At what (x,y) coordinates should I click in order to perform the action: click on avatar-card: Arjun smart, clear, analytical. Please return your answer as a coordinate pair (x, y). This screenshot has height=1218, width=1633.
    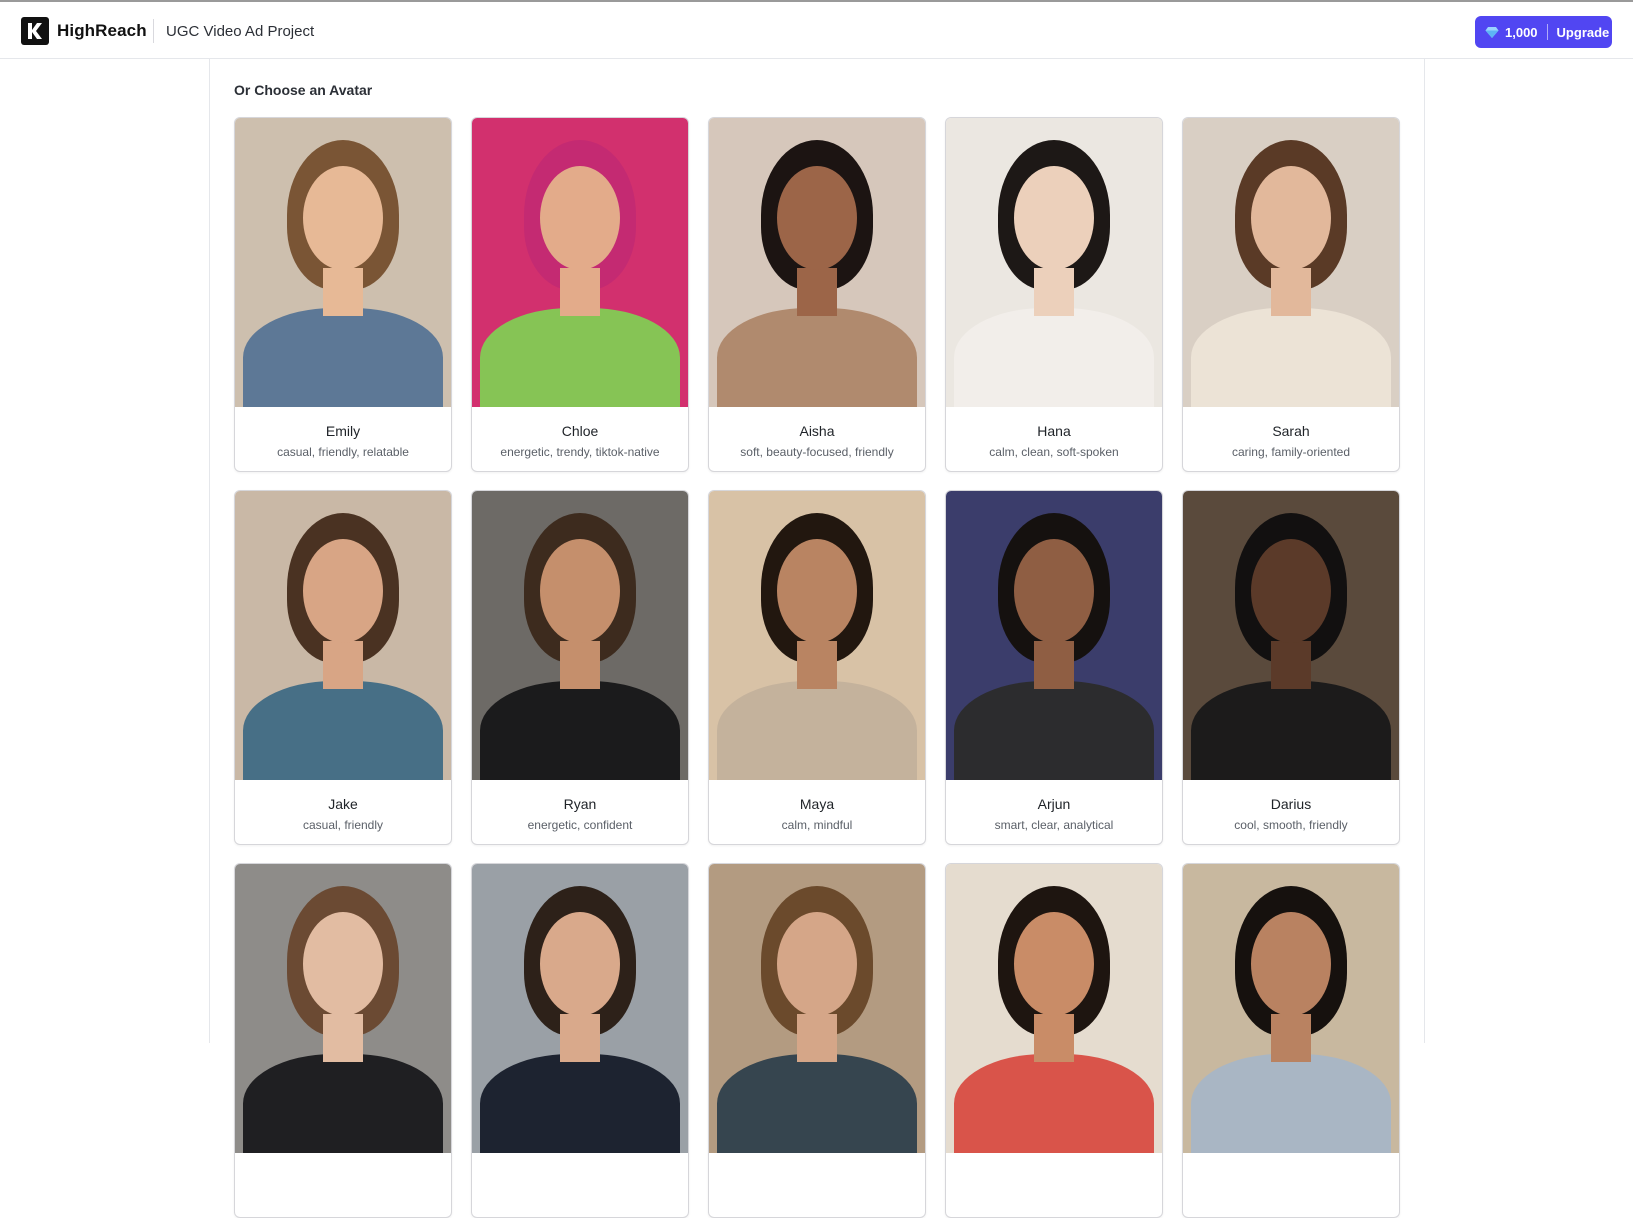
    Looking at the image, I should click on (1054, 667).